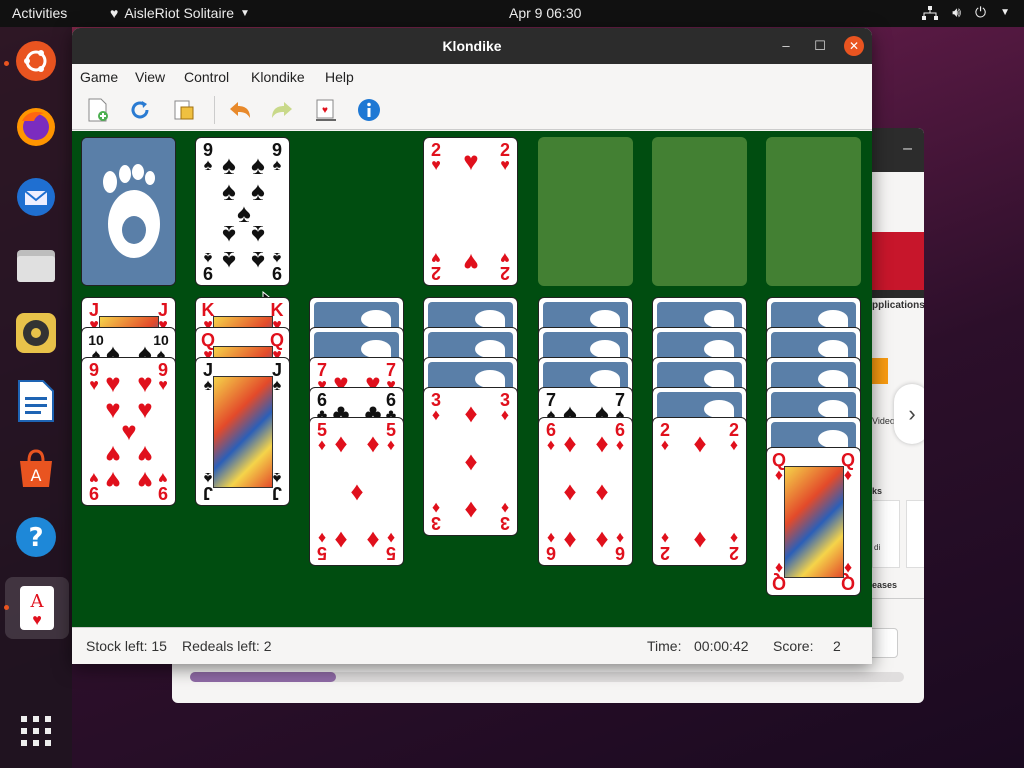  Describe the element at coordinates (242, 431) in the screenshot. I see `card-j-of-spades: J ♠ J ♠ J ♠ J ♠` at that location.